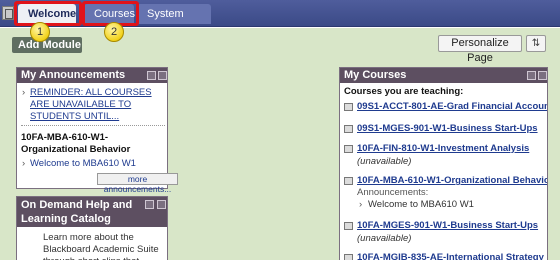 The height and width of the screenshot is (260, 560). I want to click on reorder-icon: ⇅, so click(536, 43).